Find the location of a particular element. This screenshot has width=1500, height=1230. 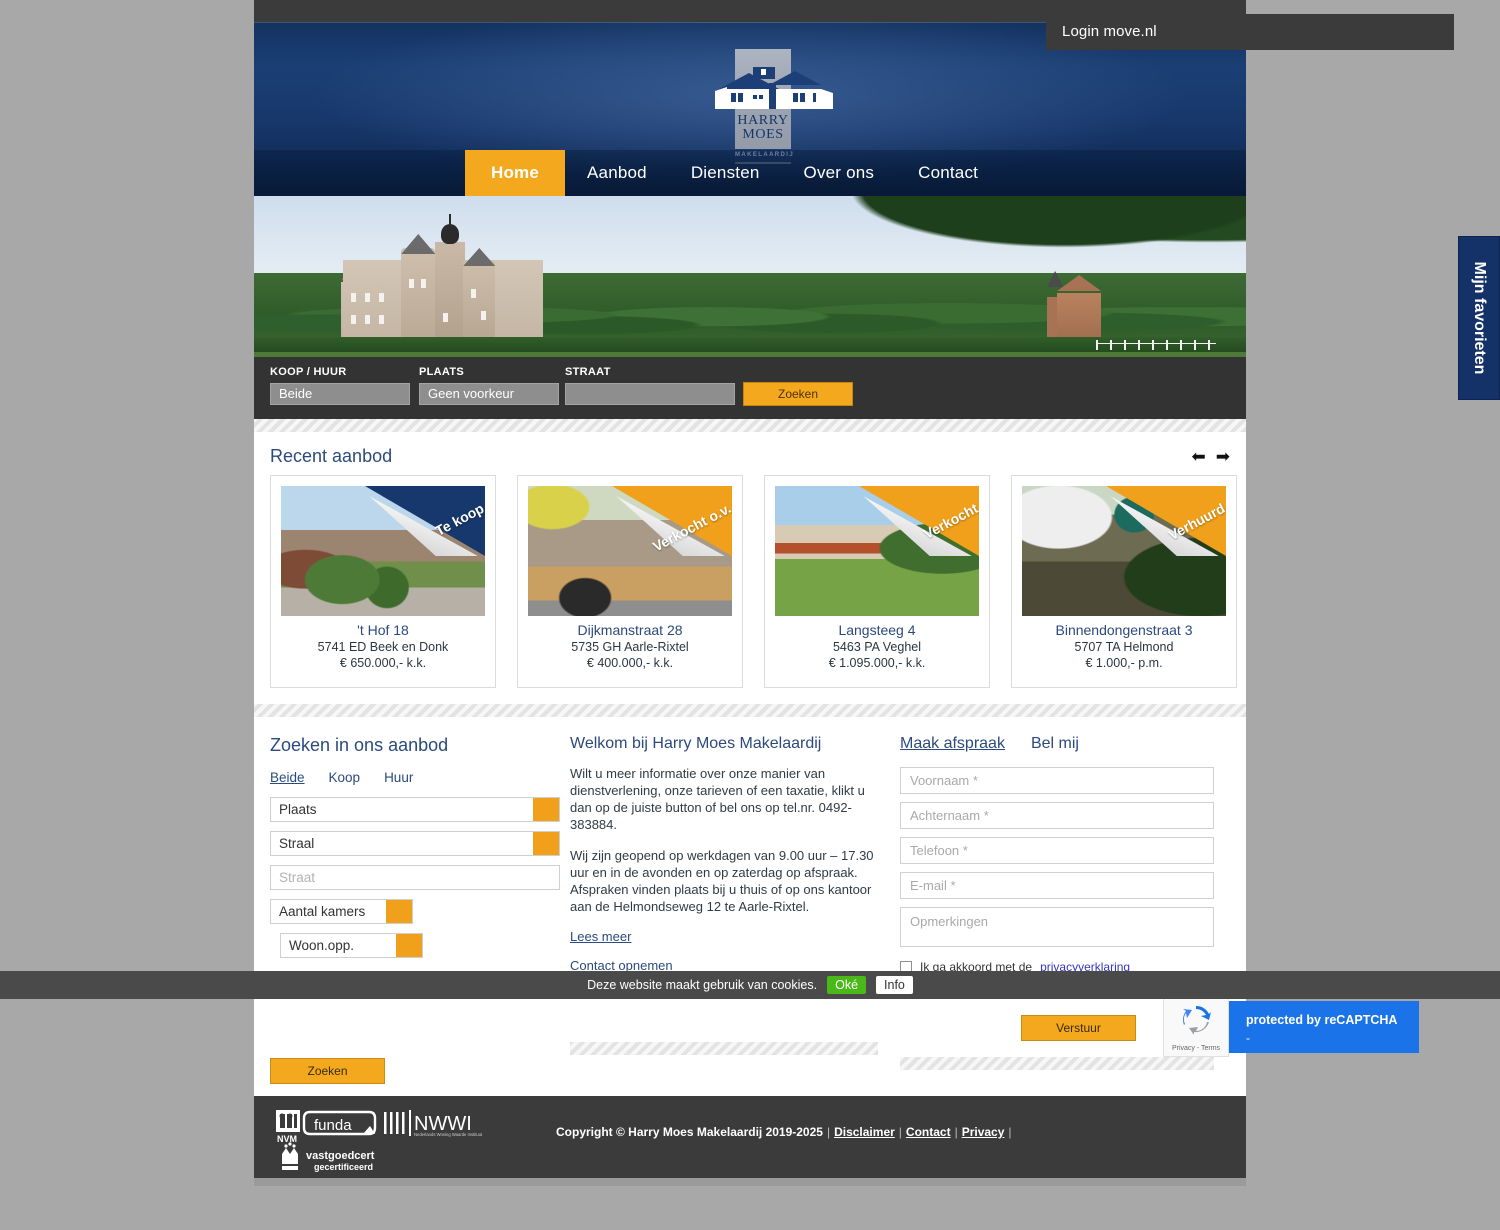

footer-bottom-bar is located at coordinates (750, 1182).